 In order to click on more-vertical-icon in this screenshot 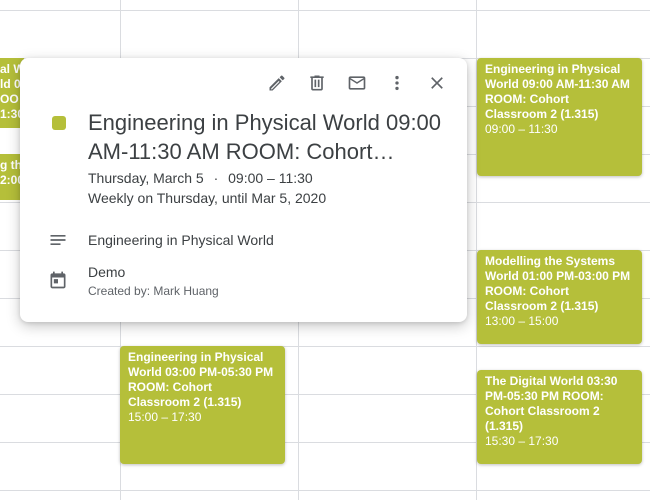, I will do `click(397, 83)`.